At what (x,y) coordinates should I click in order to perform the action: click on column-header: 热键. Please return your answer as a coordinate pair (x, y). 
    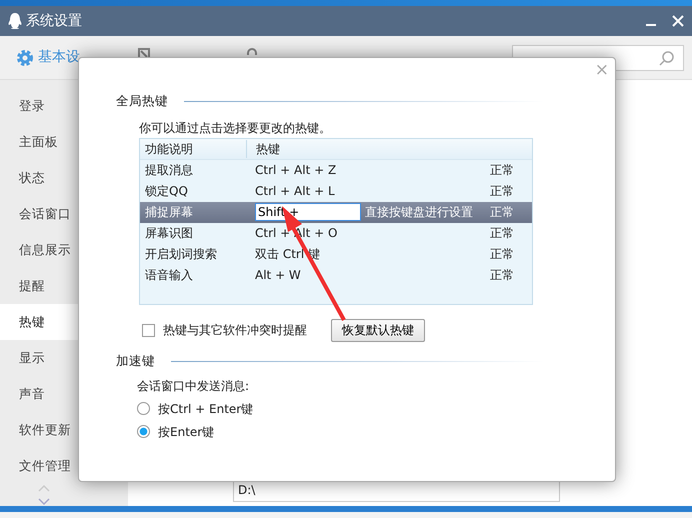
    Looking at the image, I should click on (389, 149).